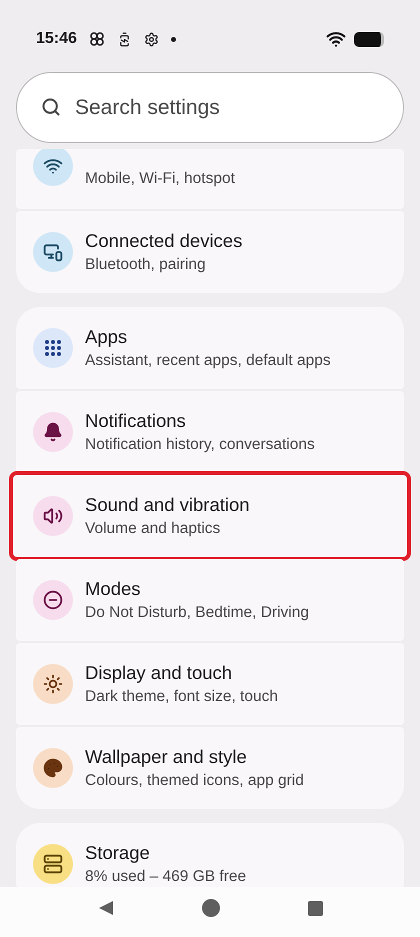 This screenshot has width=420, height=937. Describe the element at coordinates (210, 600) in the screenshot. I see `settings-item: Modes Do Not Disturb, Bedtime, Driving` at that location.